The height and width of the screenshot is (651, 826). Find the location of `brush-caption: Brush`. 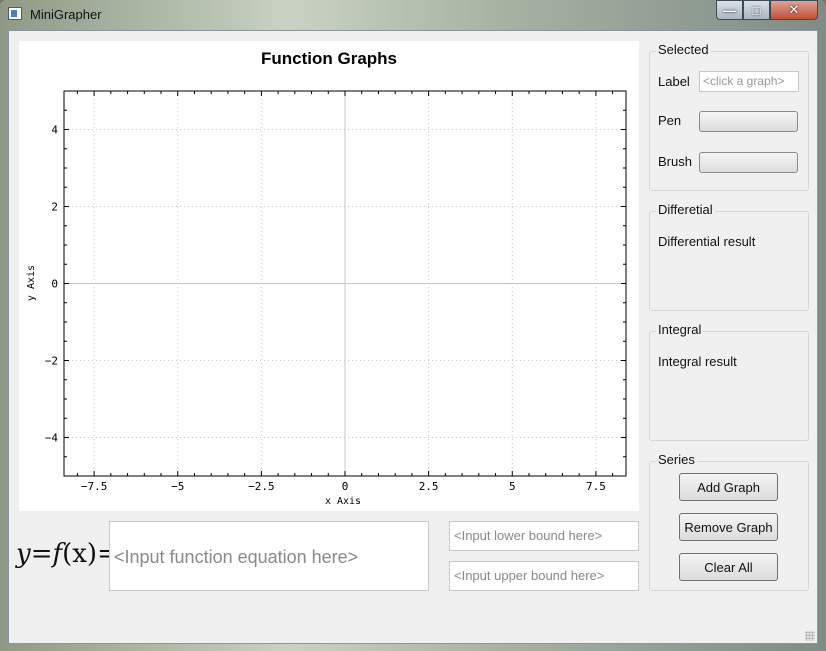

brush-caption: Brush is located at coordinates (675, 161).